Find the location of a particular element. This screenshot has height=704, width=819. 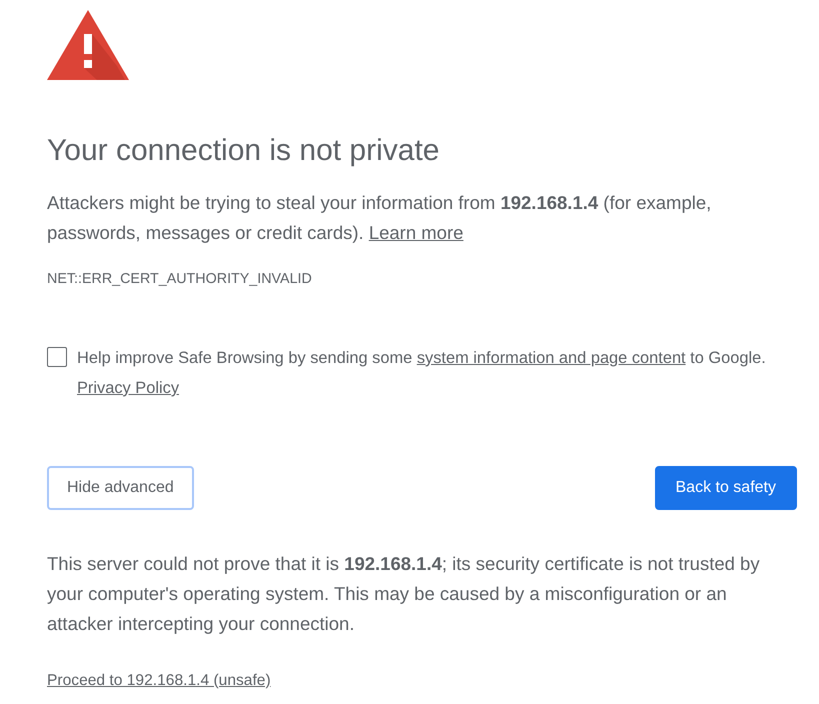

hide-advanced-button: Hide advanced is located at coordinates (120, 488).